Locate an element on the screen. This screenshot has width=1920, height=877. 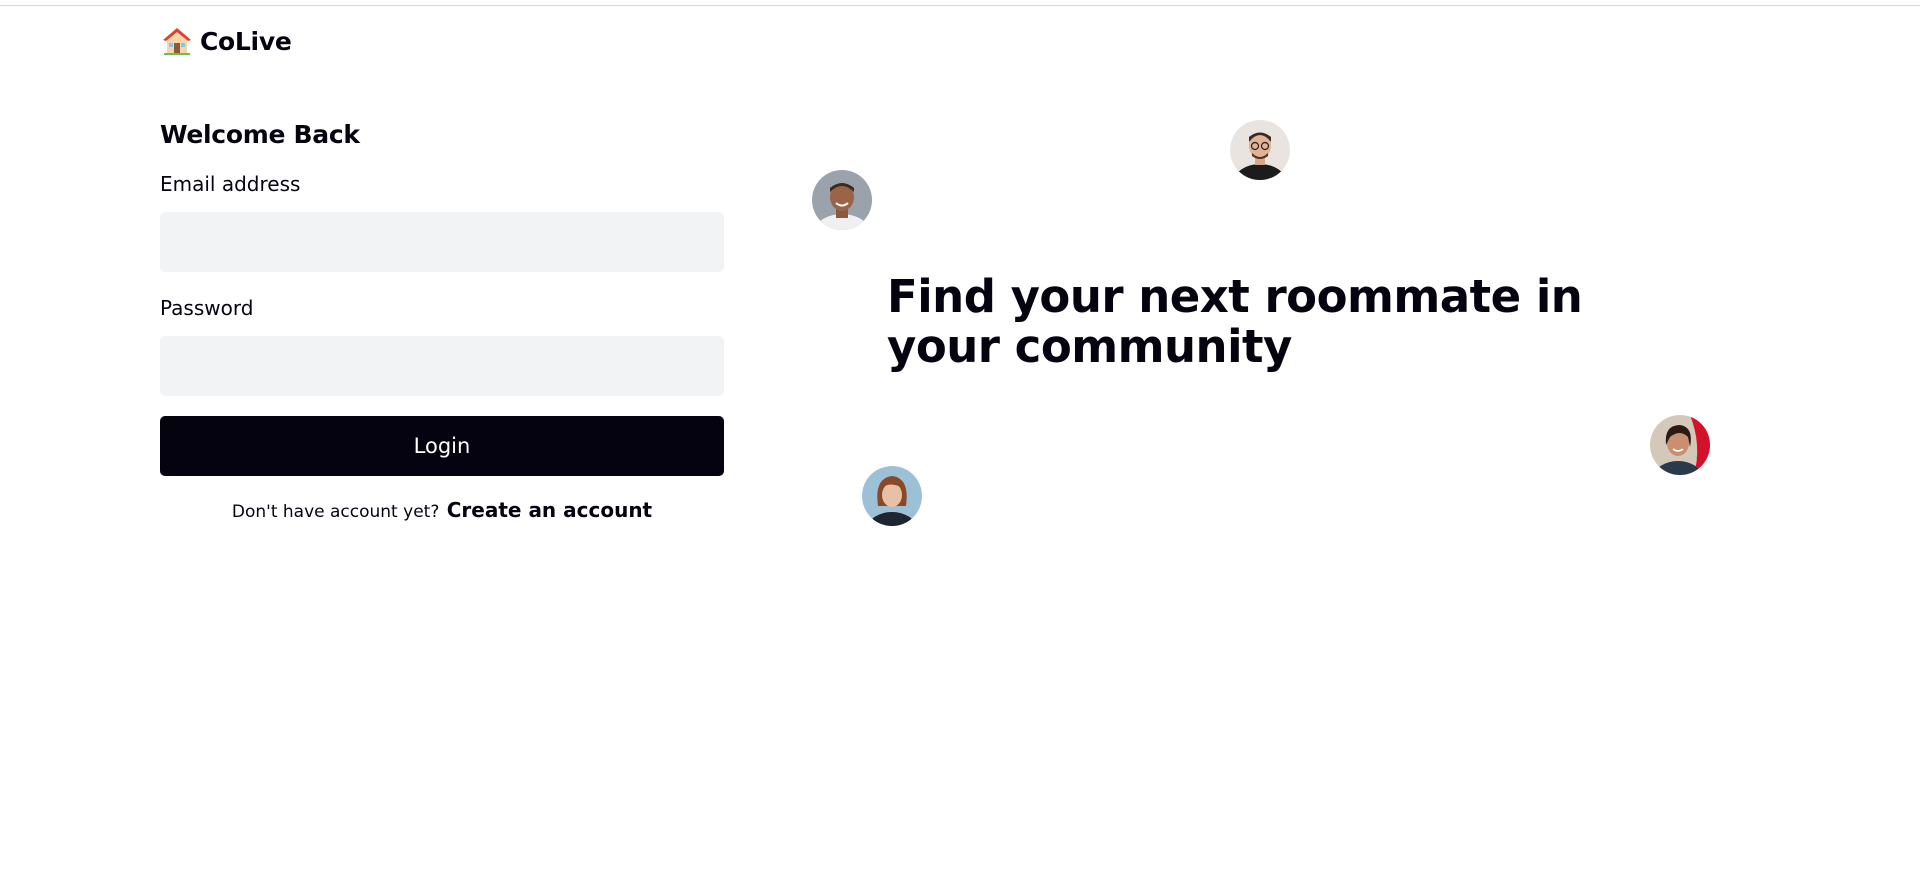
avatar-man-smiling is located at coordinates (842, 200).